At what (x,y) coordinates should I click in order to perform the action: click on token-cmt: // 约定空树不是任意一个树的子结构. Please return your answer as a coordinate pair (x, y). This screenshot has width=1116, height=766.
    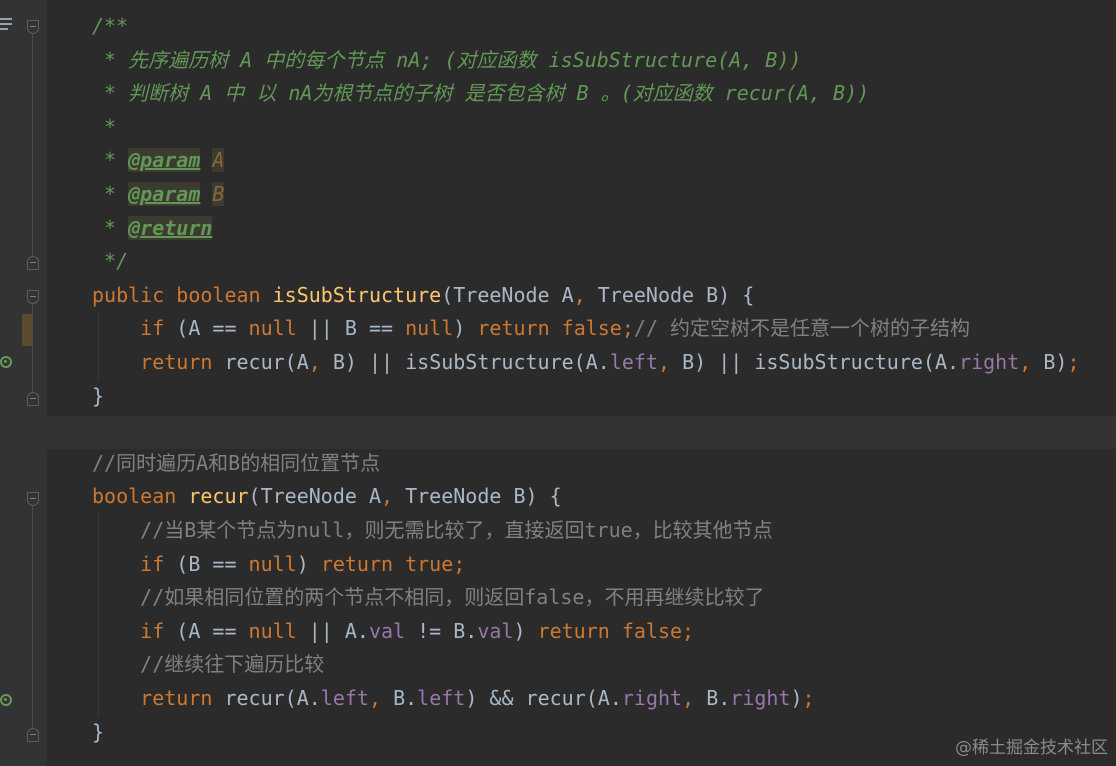
    Looking at the image, I should click on (802, 328).